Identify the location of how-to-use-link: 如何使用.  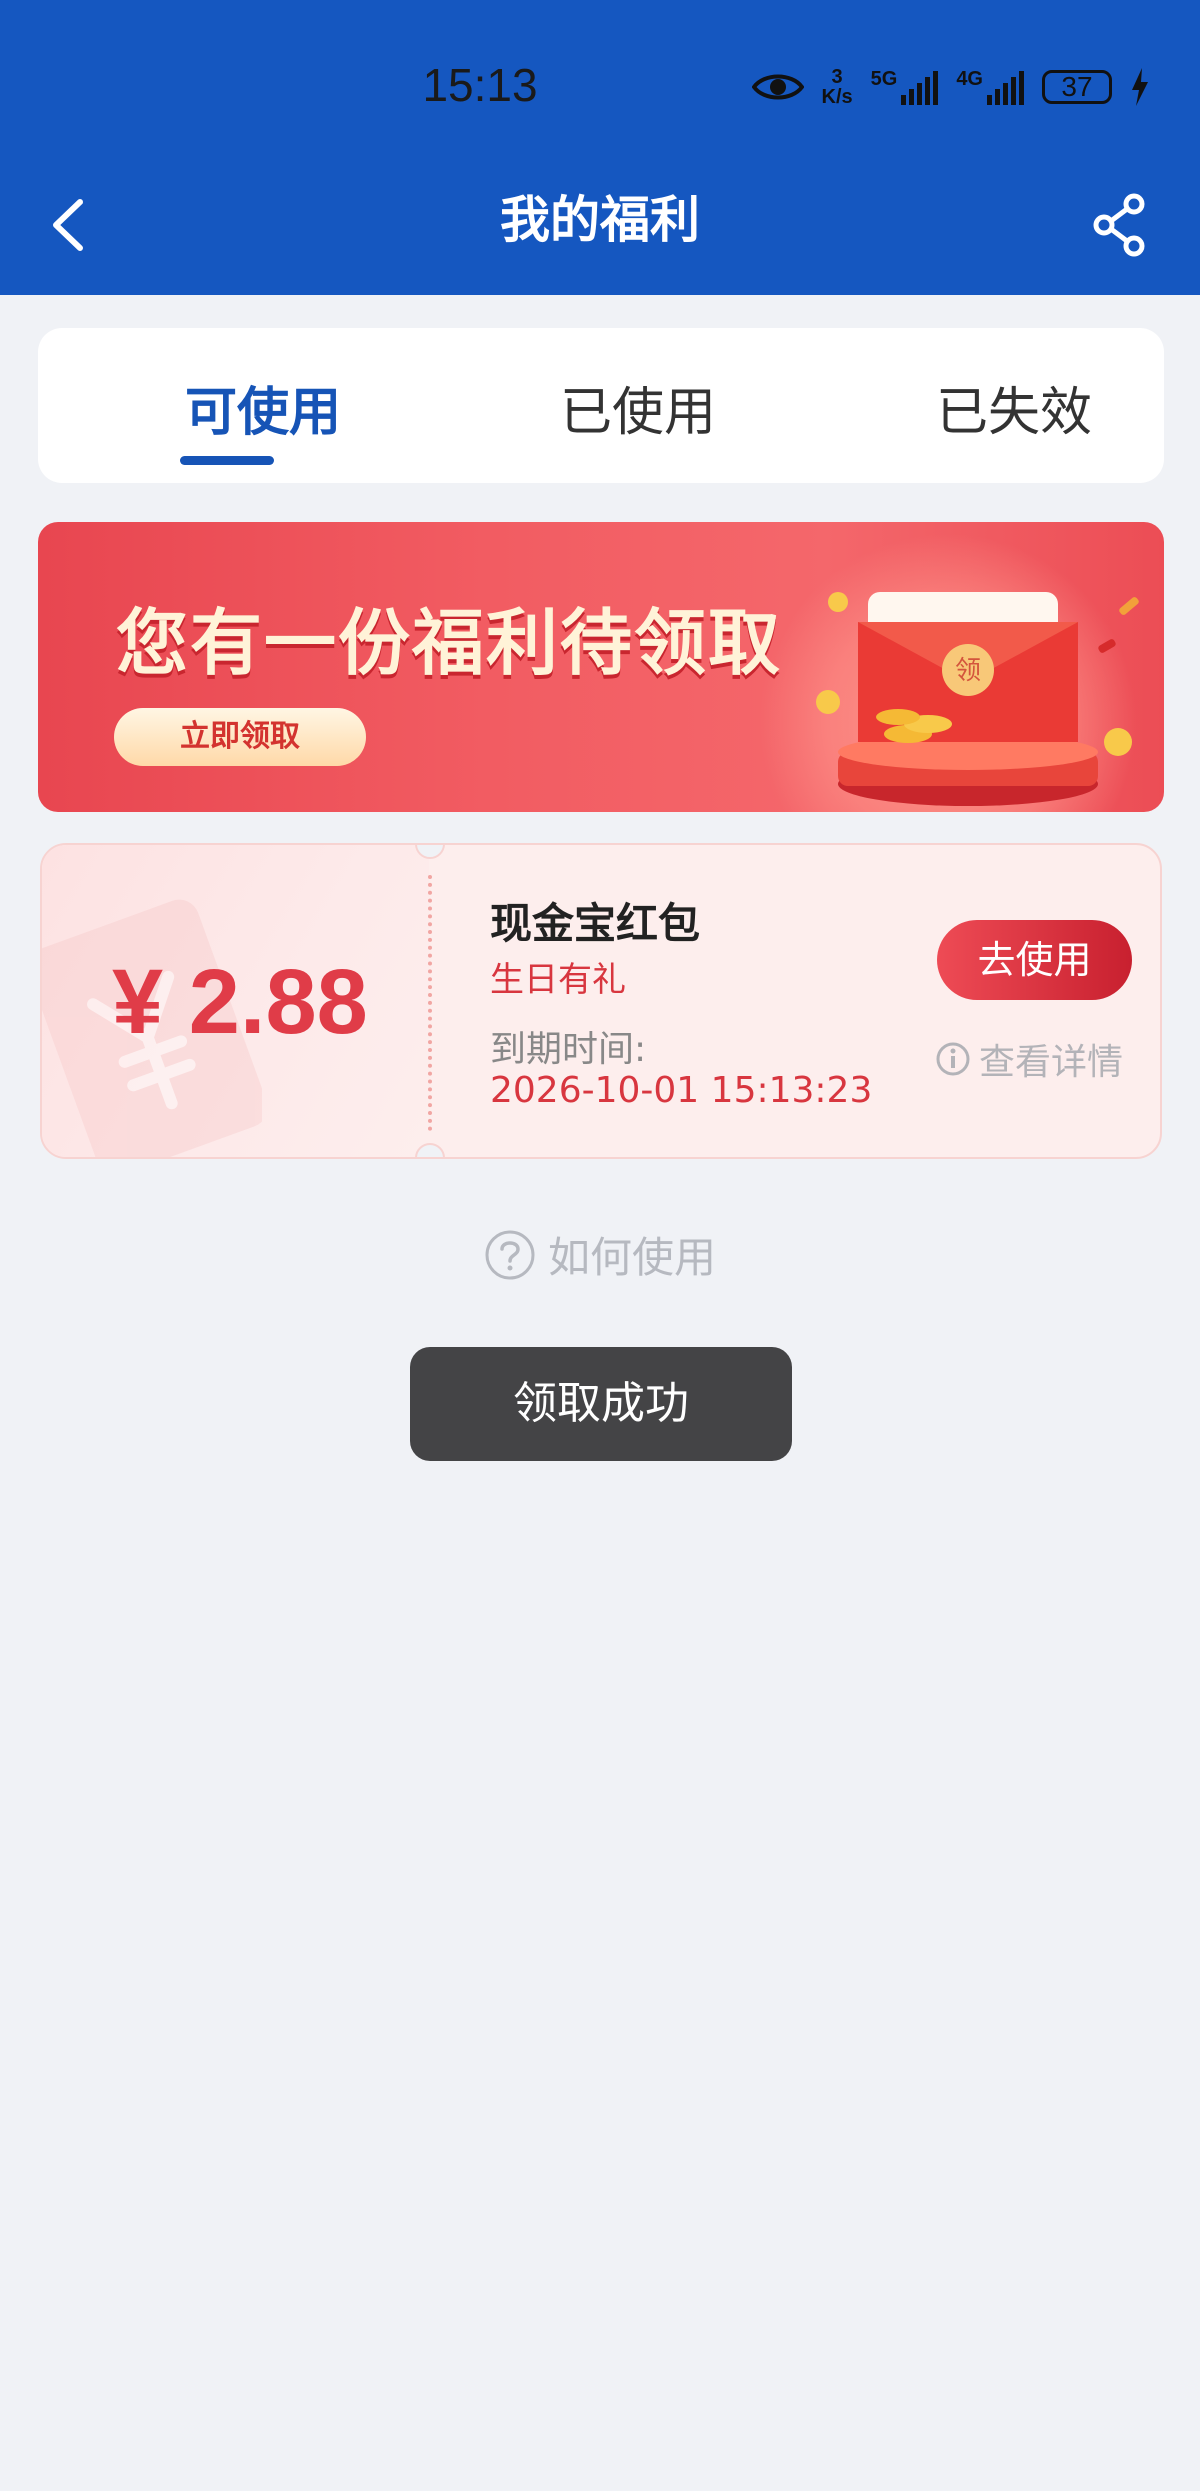
(600, 1254).